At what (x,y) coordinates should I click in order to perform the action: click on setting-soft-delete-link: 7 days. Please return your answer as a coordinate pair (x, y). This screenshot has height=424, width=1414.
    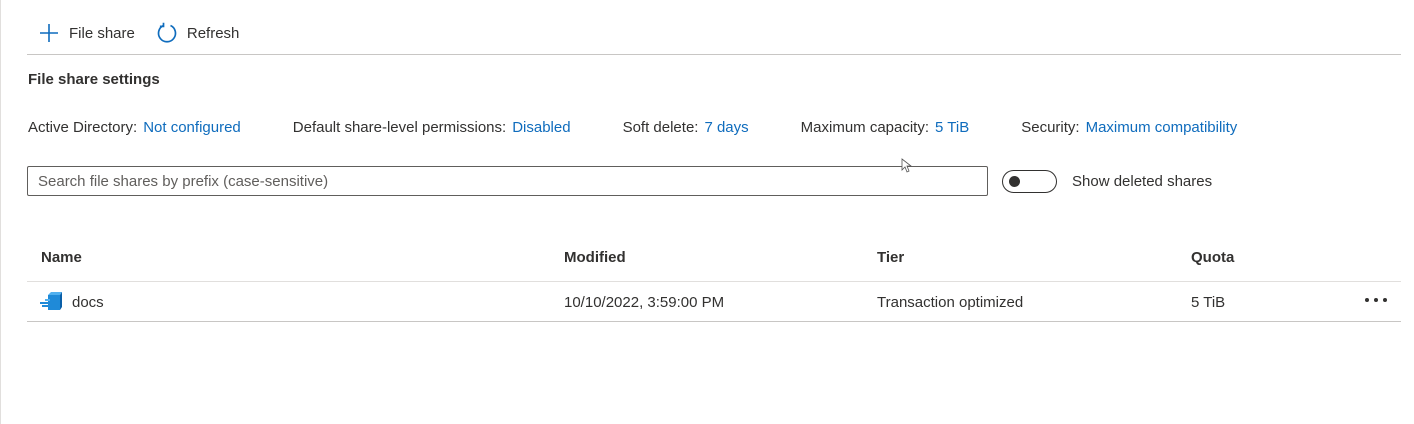
    Looking at the image, I should click on (726, 127).